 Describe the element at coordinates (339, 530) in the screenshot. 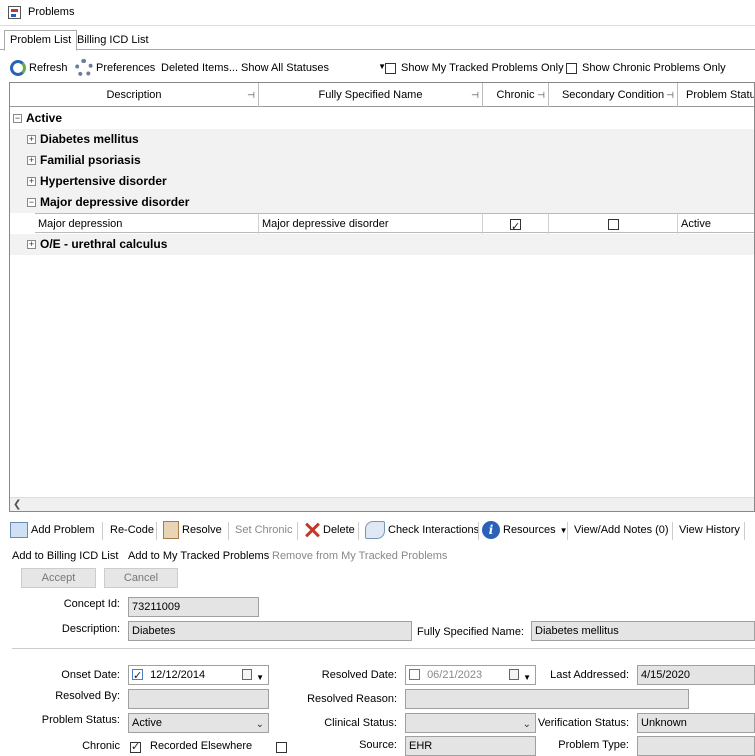

I see `delete-label: Delete` at that location.